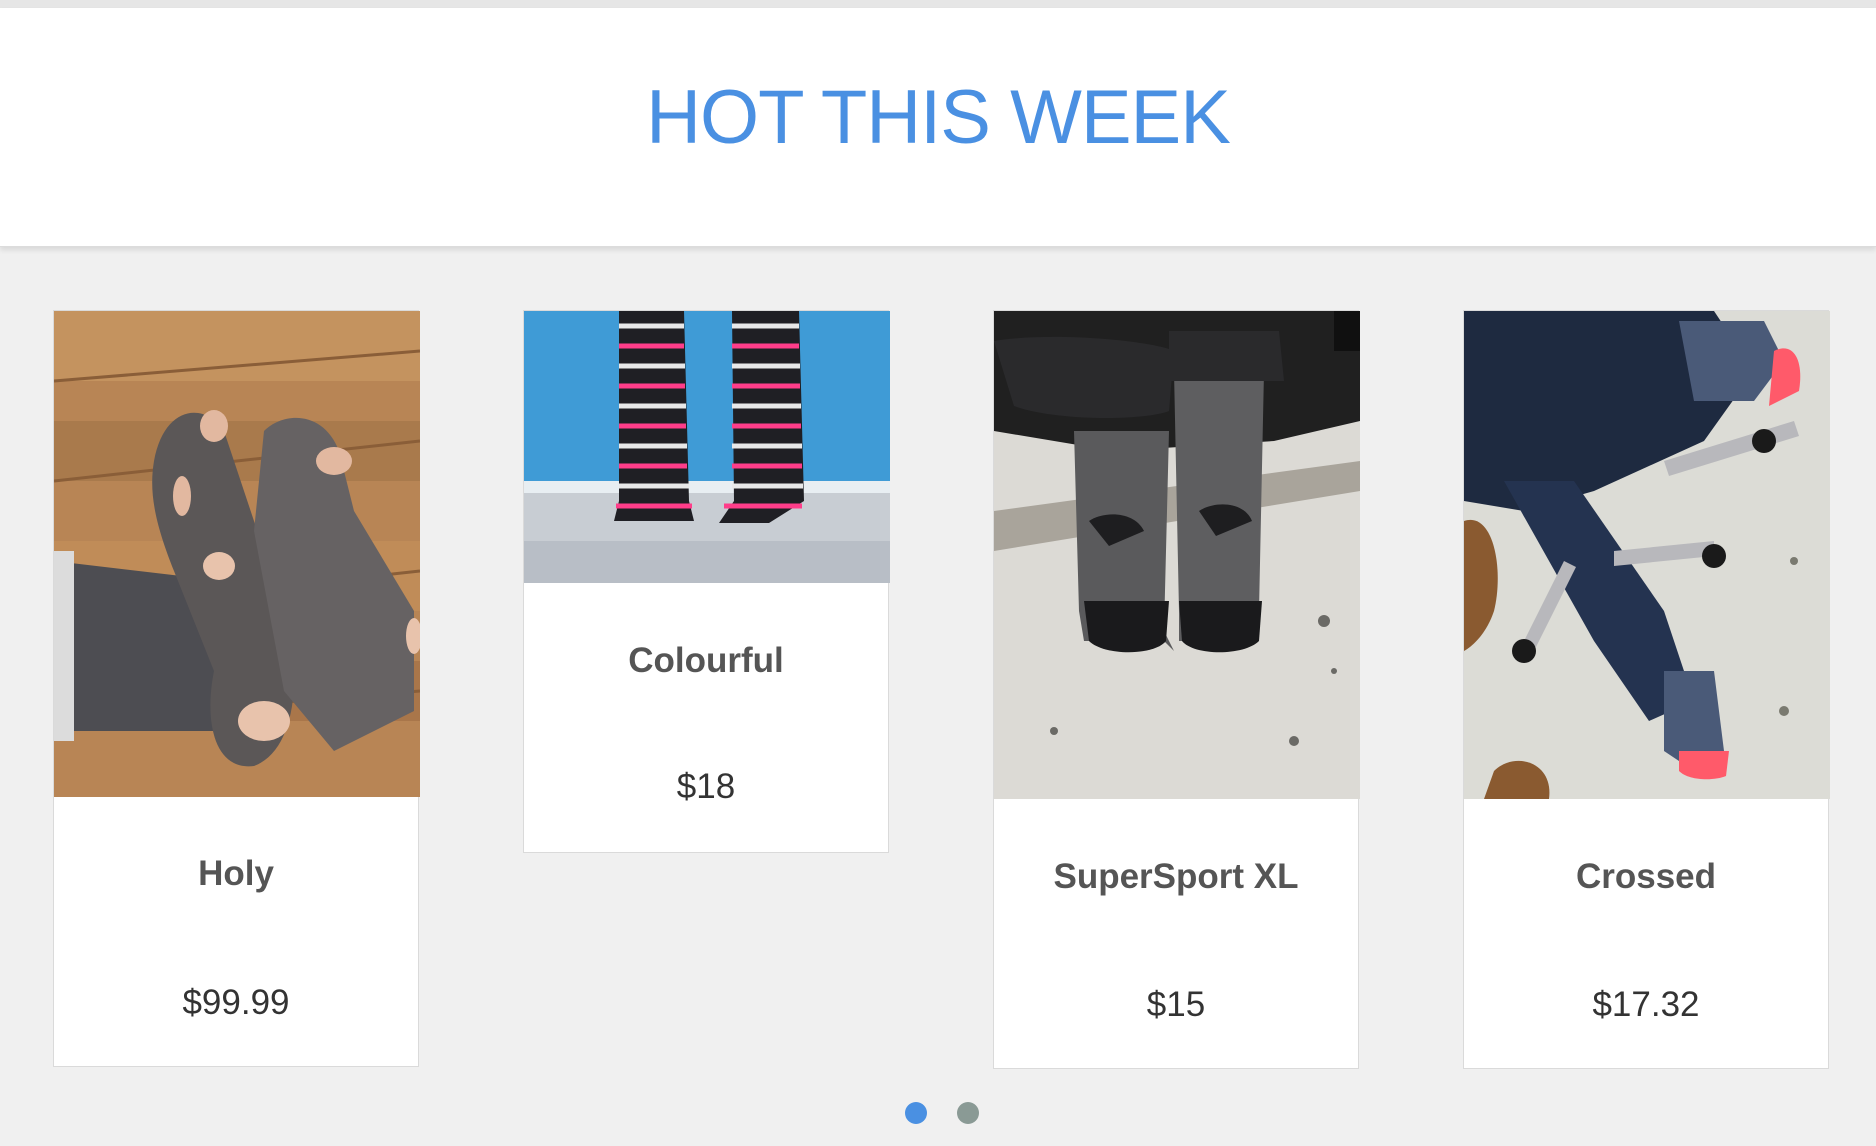  Describe the element at coordinates (1176, 877) in the screenshot. I see `product-name: SuperSport XL` at that location.